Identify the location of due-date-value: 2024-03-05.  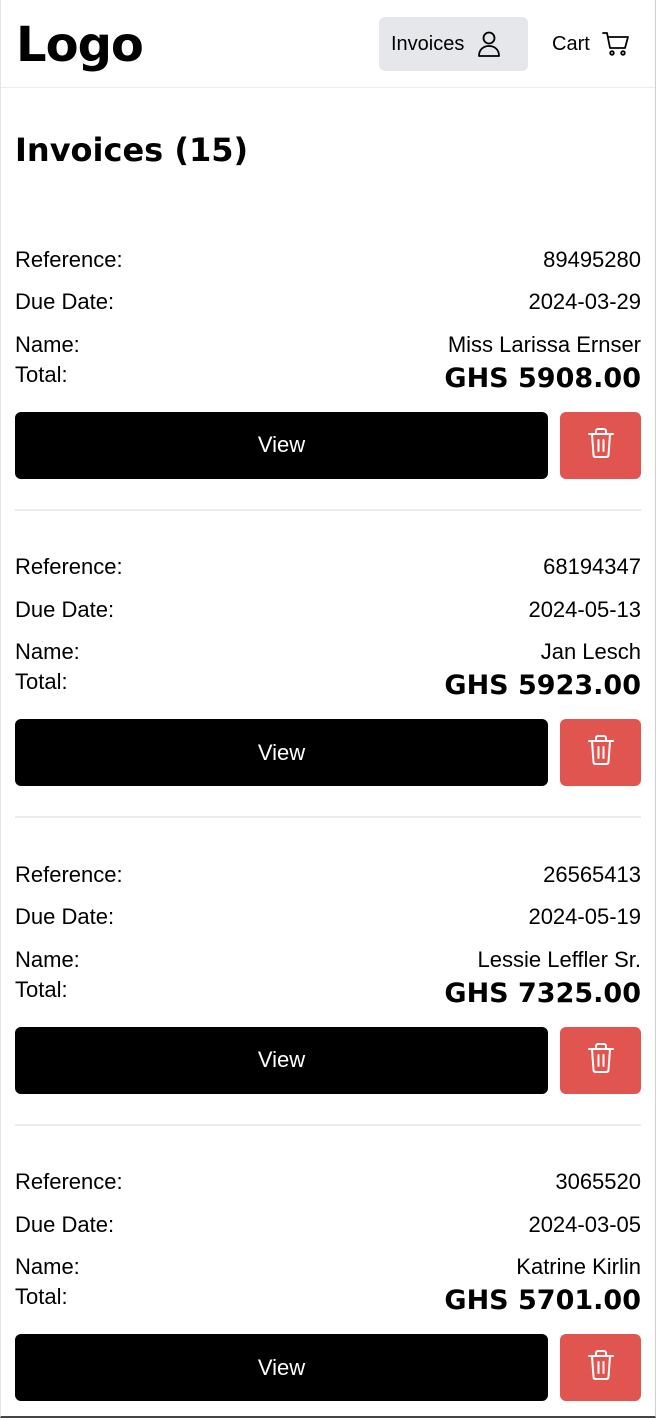
(584, 1224).